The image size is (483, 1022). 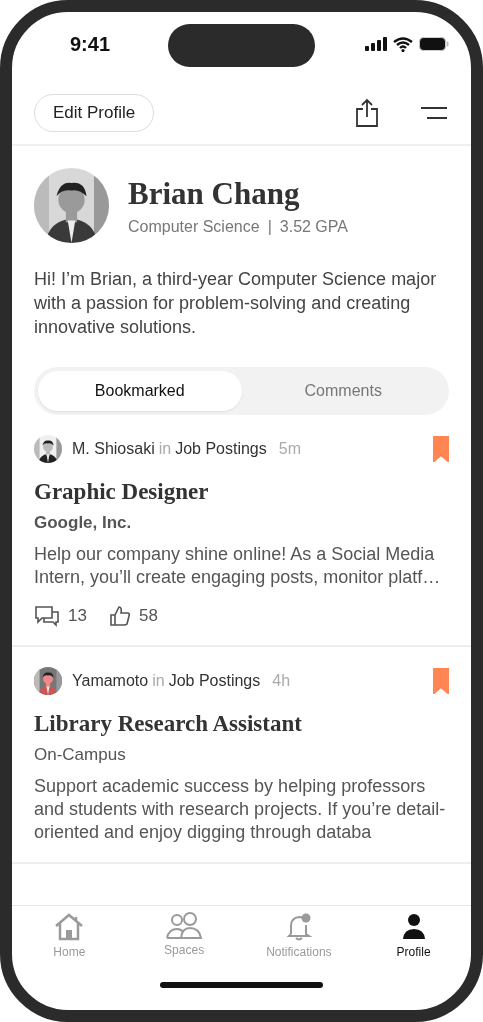 I want to click on post-title: Graphic Designer, so click(x=122, y=492).